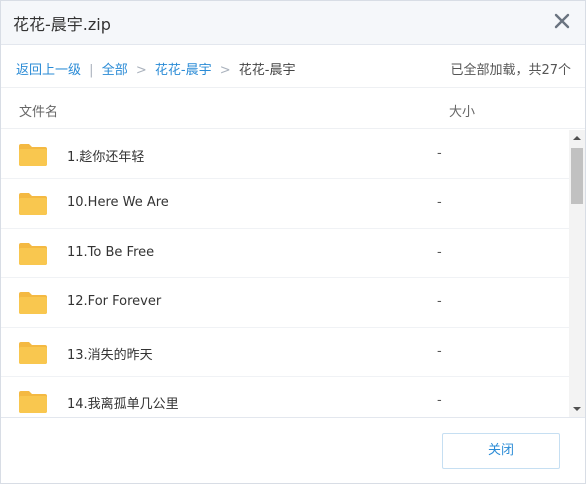  I want to click on file-name: 13.消失的昨天, so click(110, 355).